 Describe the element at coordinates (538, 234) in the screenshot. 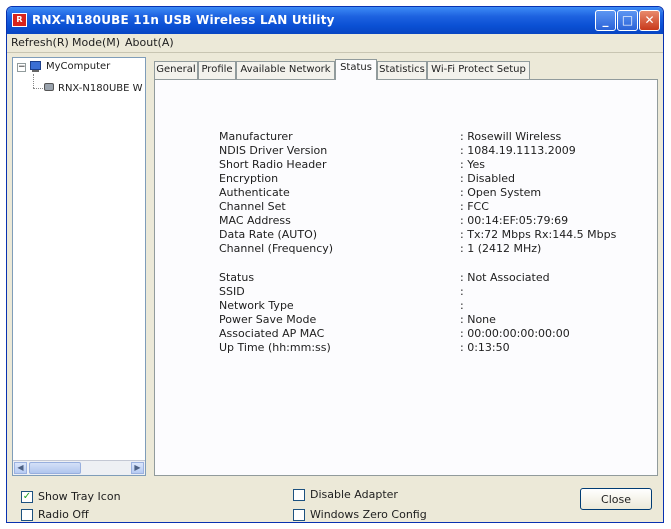

I see `field-value: : Tx:72 Mbps Rx:144.5 Mbps` at that location.